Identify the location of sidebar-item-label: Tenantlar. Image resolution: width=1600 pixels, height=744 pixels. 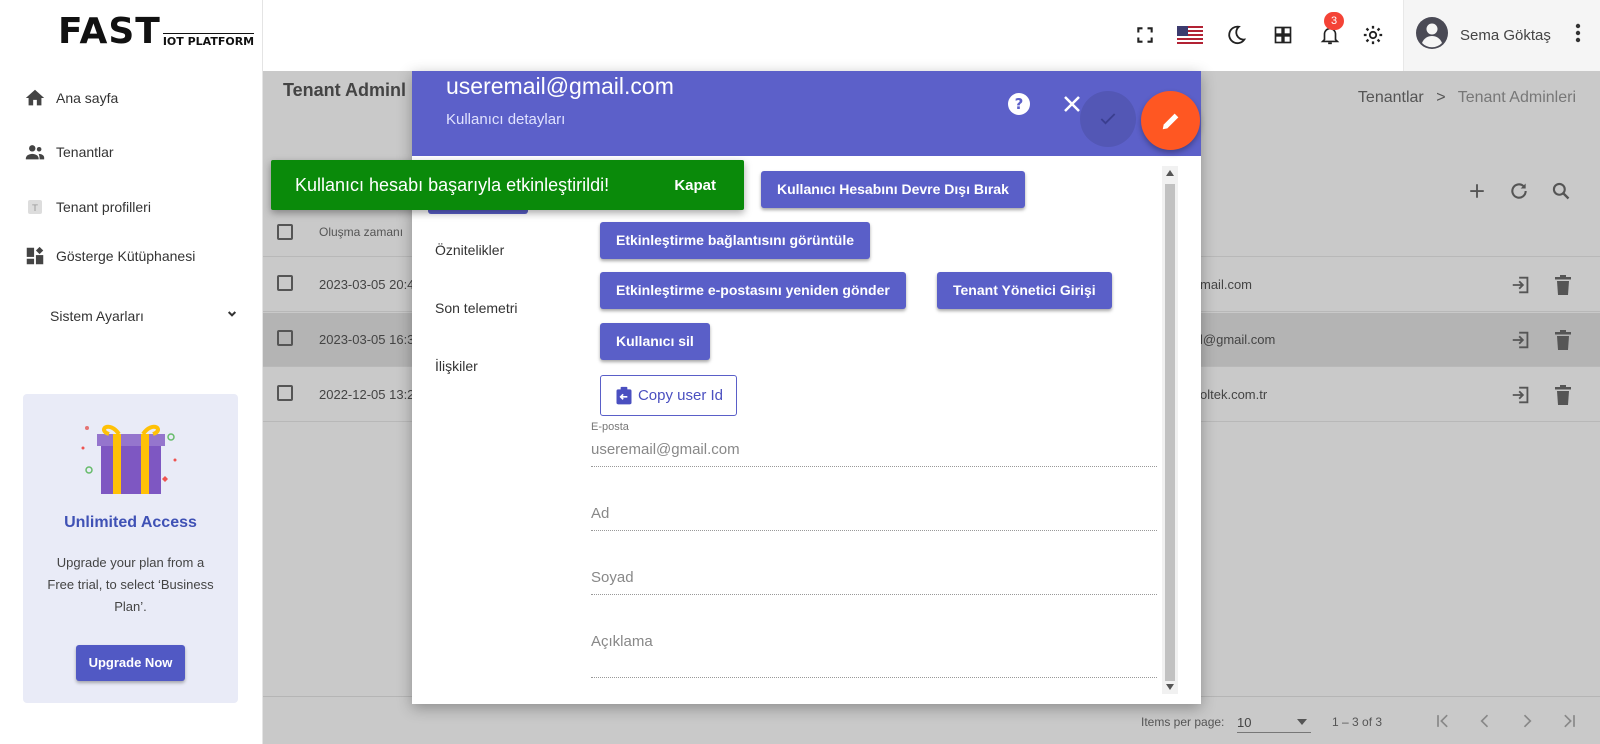
(85, 152).